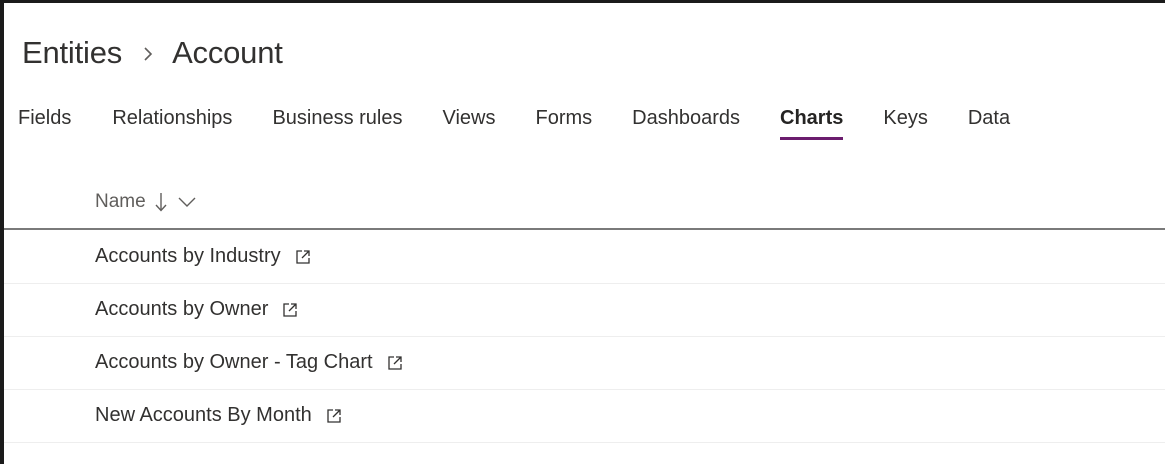  I want to click on chart-link: Accounts by Industry, so click(203, 256).